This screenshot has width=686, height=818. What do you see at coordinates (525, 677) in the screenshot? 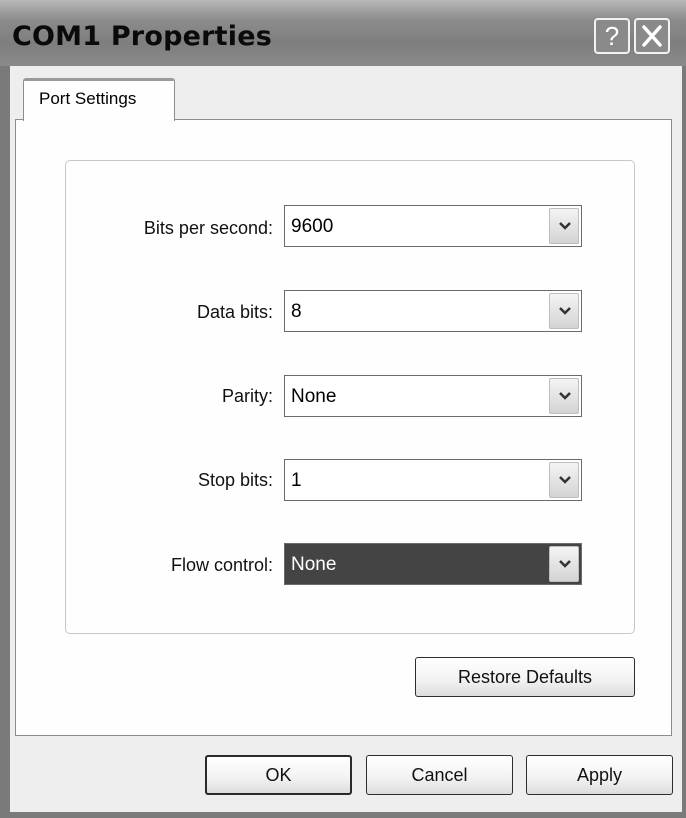
I see `restore-defaults-button: Restore Defaults` at bounding box center [525, 677].